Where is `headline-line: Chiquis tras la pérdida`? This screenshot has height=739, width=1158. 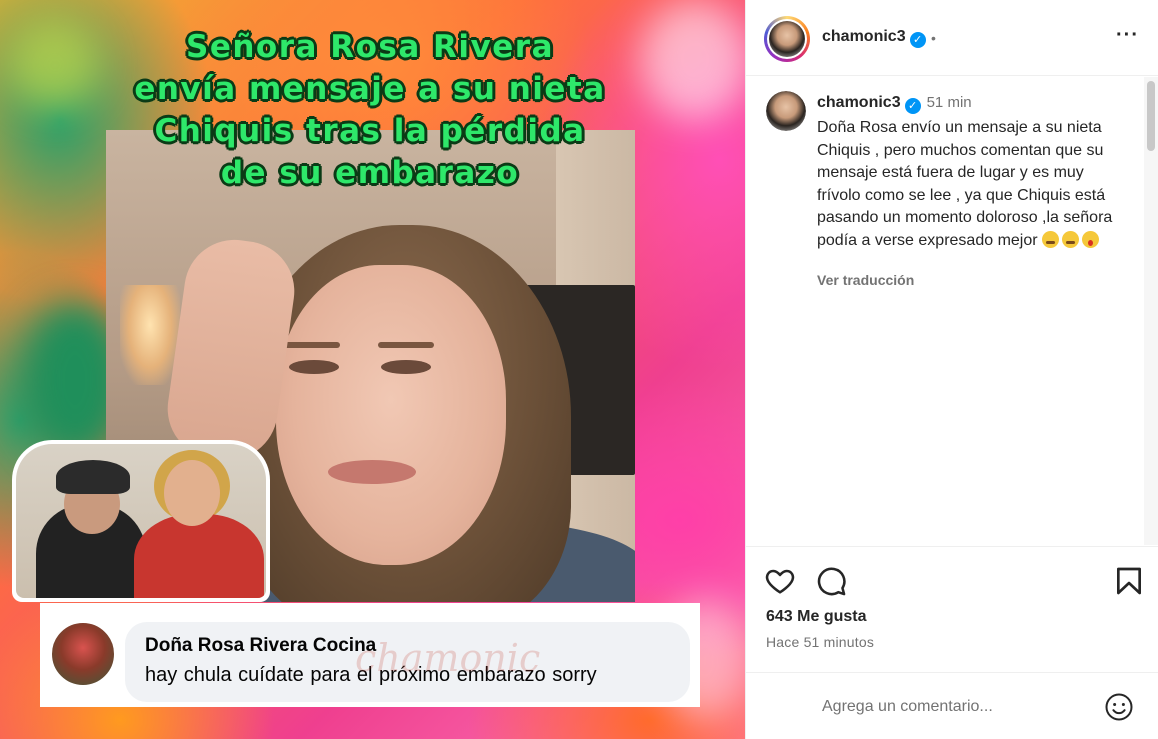
headline-line: Chiquis tras la pérdida is located at coordinates (370, 131).